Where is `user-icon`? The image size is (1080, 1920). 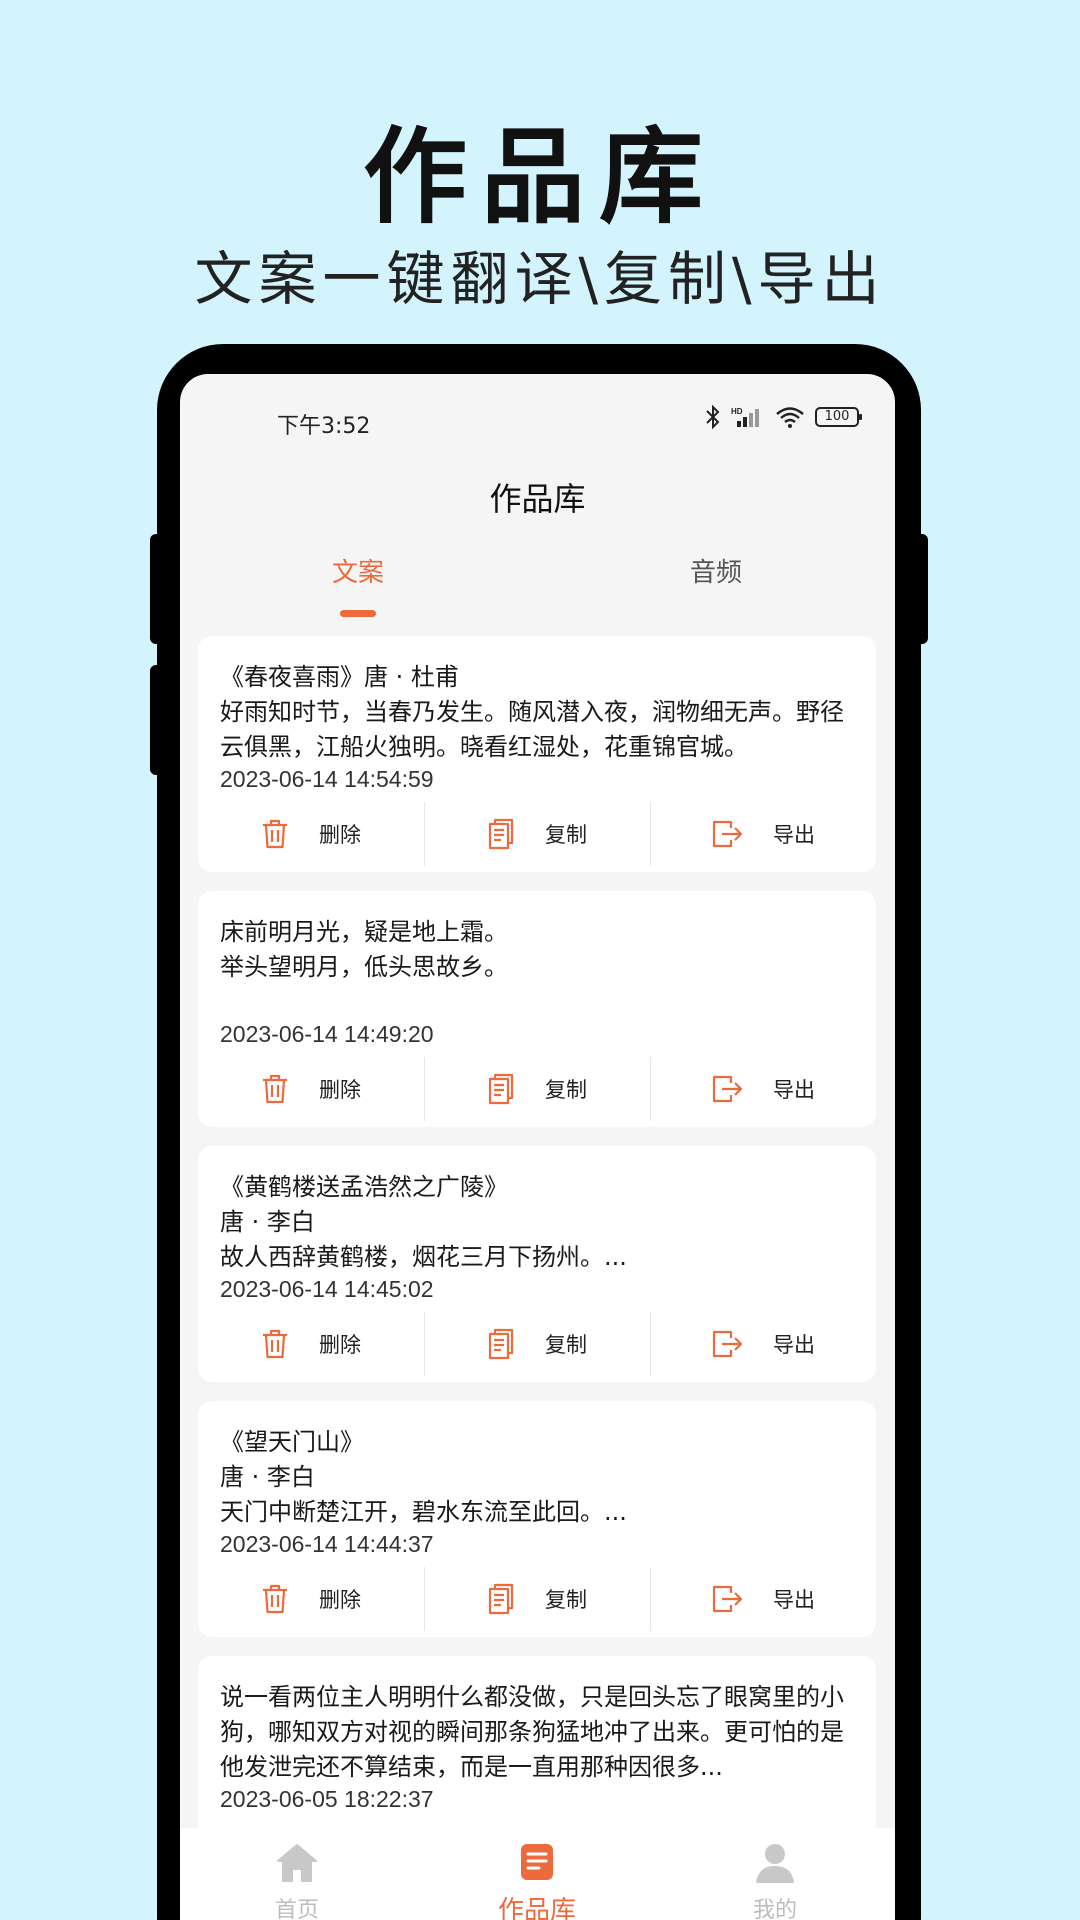 user-icon is located at coordinates (775, 1863).